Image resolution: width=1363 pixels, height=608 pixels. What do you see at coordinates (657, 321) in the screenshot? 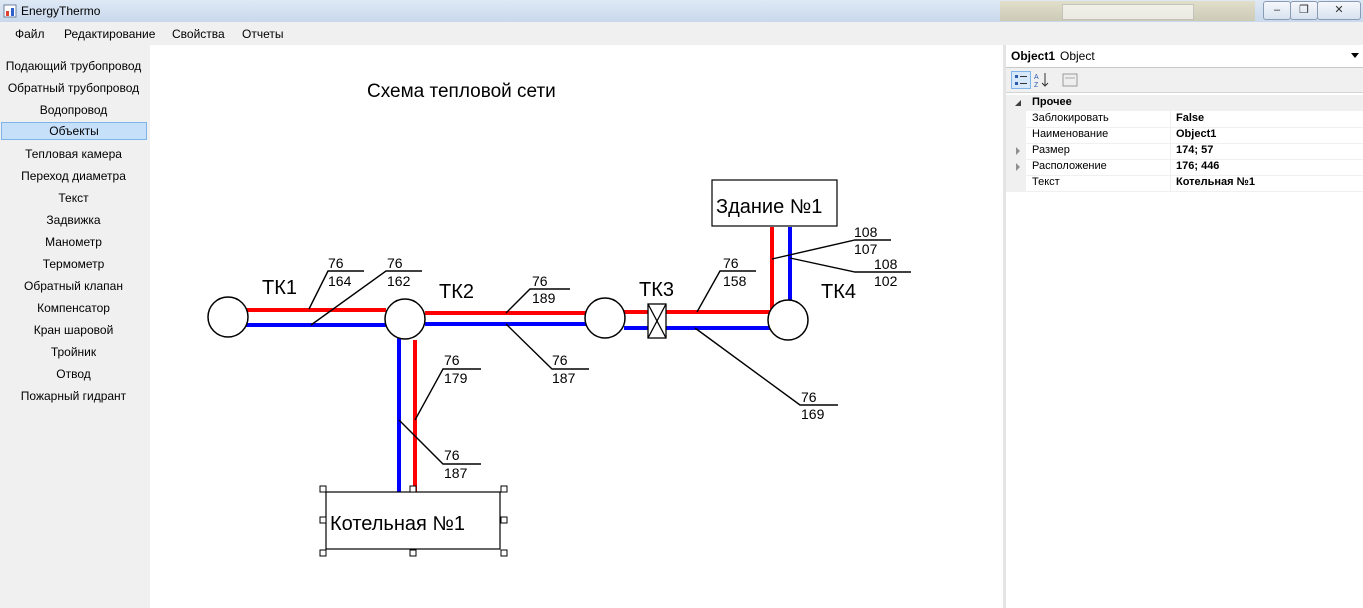
I see `gate-valve-icon` at bounding box center [657, 321].